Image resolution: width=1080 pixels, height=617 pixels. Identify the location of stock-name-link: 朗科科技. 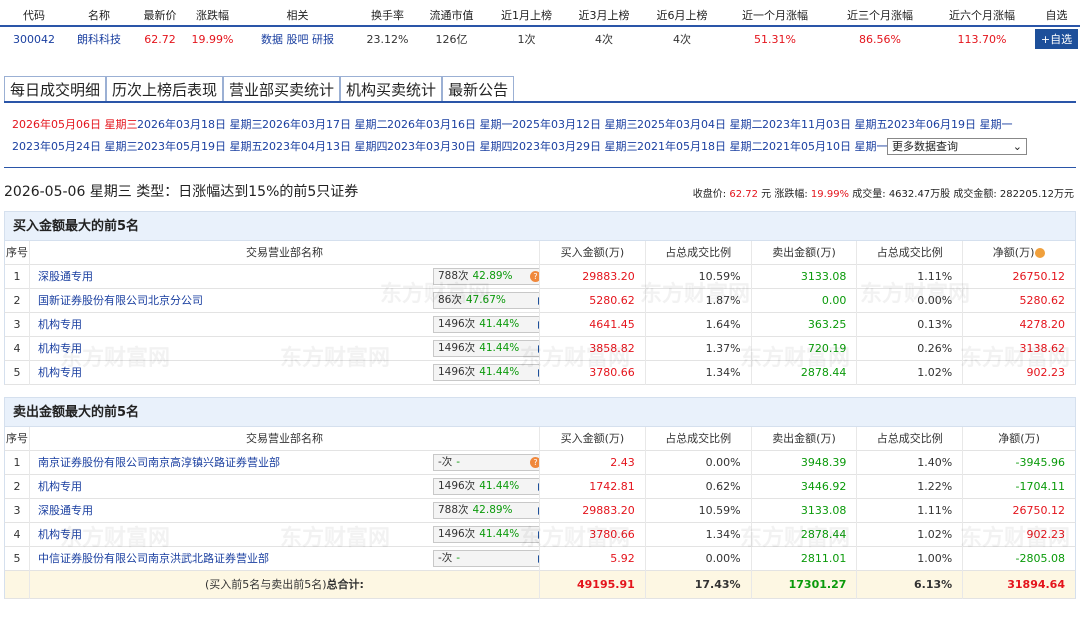
(99, 39).